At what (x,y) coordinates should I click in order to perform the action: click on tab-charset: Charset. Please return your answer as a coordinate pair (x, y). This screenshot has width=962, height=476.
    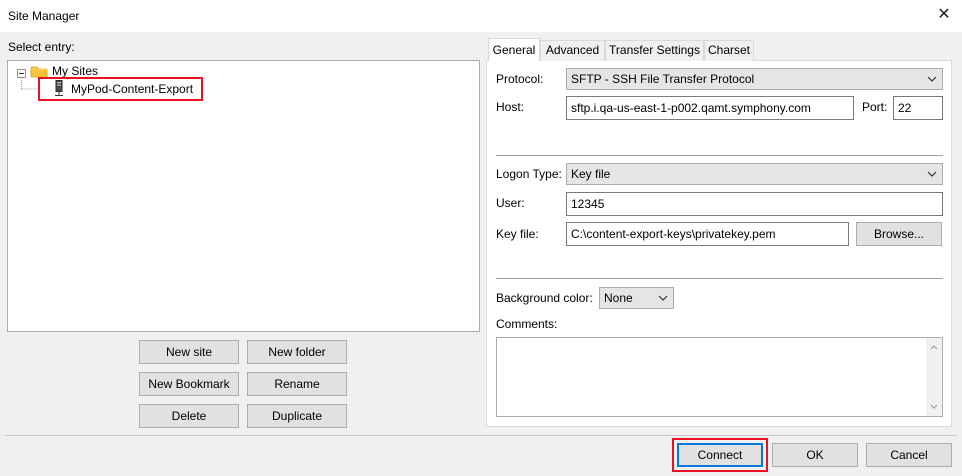
    Looking at the image, I should click on (729, 50).